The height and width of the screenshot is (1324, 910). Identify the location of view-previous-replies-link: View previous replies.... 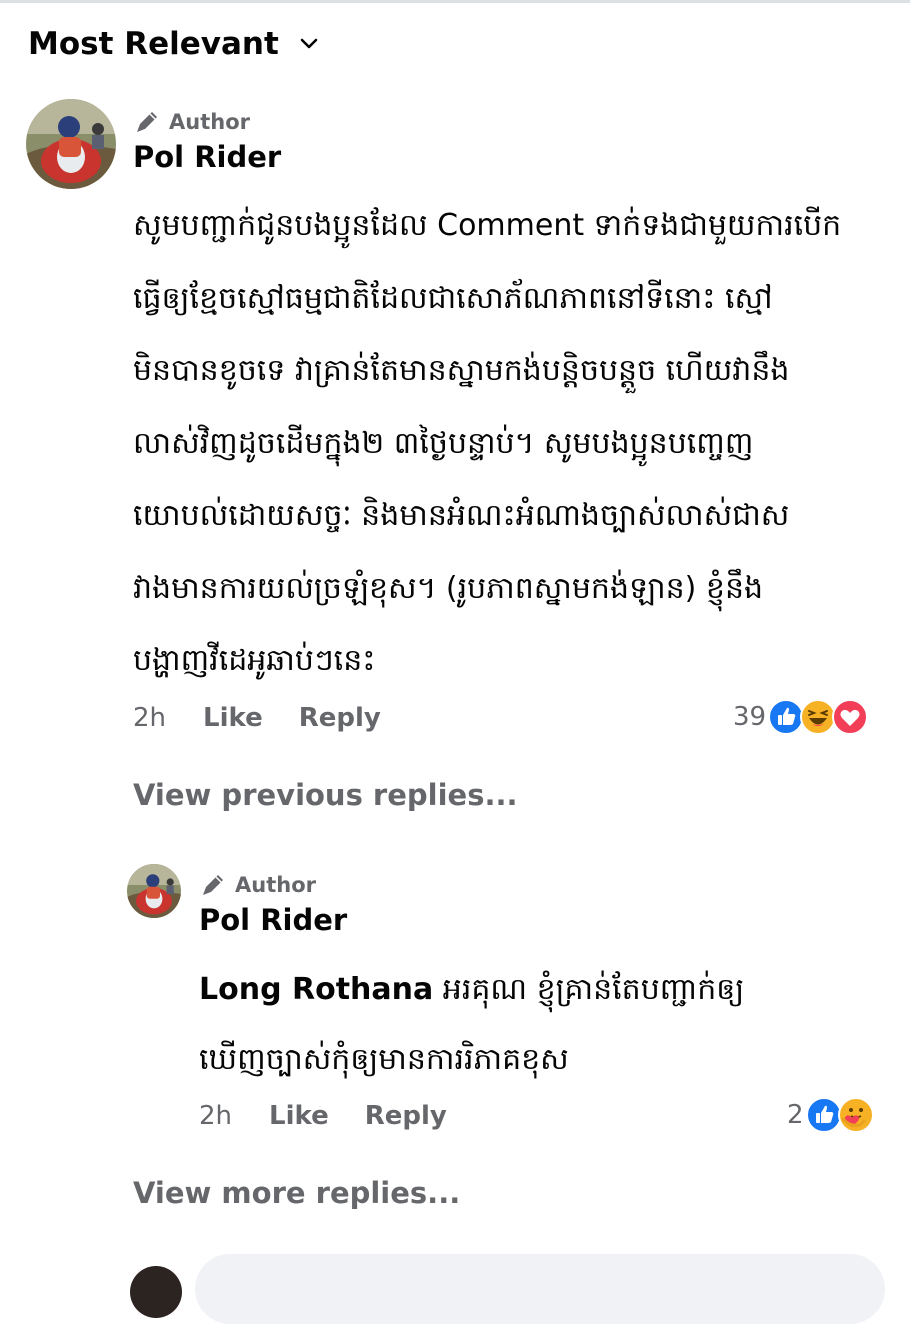
(325, 795).